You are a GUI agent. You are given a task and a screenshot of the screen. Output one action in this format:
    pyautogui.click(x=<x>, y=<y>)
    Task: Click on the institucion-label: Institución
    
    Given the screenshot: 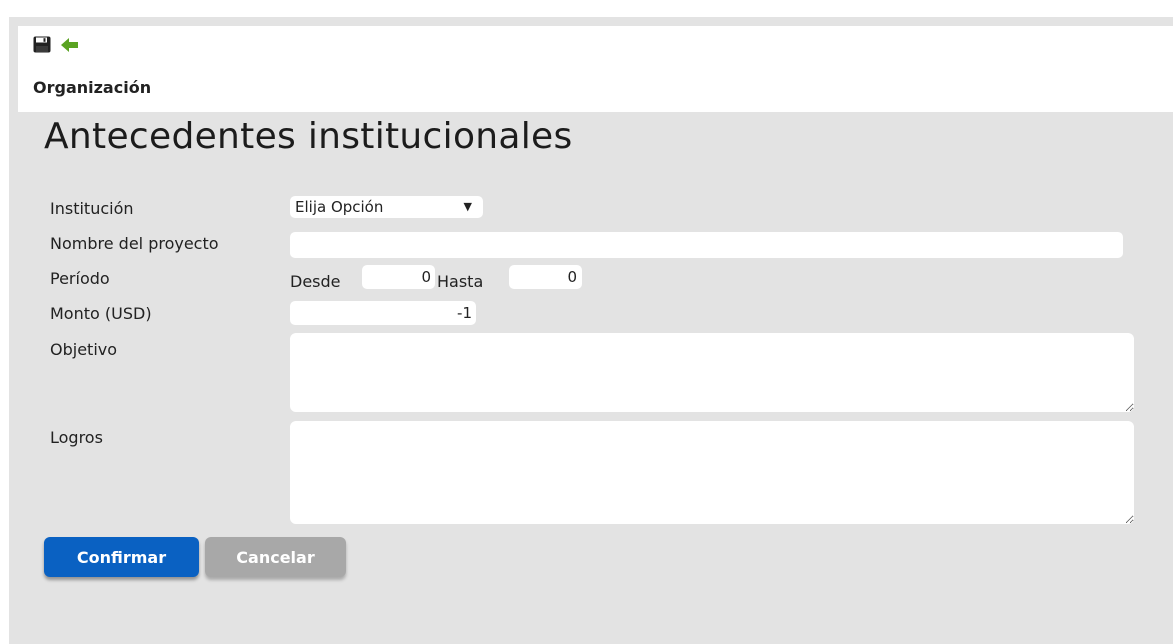 What is the action you would take?
    pyautogui.click(x=92, y=208)
    